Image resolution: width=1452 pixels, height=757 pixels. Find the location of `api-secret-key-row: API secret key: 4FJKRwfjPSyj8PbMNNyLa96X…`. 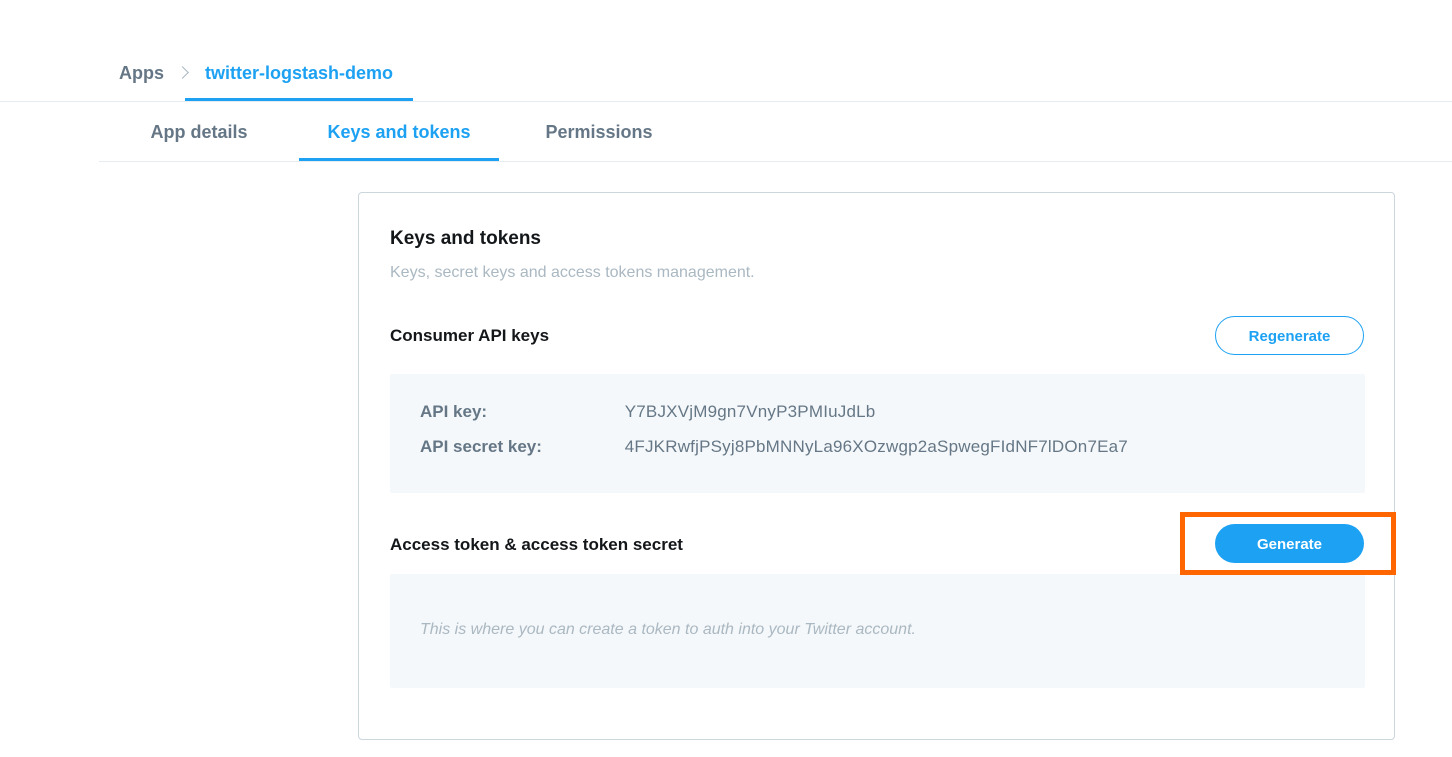

api-secret-key-row: API secret key: 4FJKRwfjPSyj8PbMNNyLa96X… is located at coordinates (774, 447).